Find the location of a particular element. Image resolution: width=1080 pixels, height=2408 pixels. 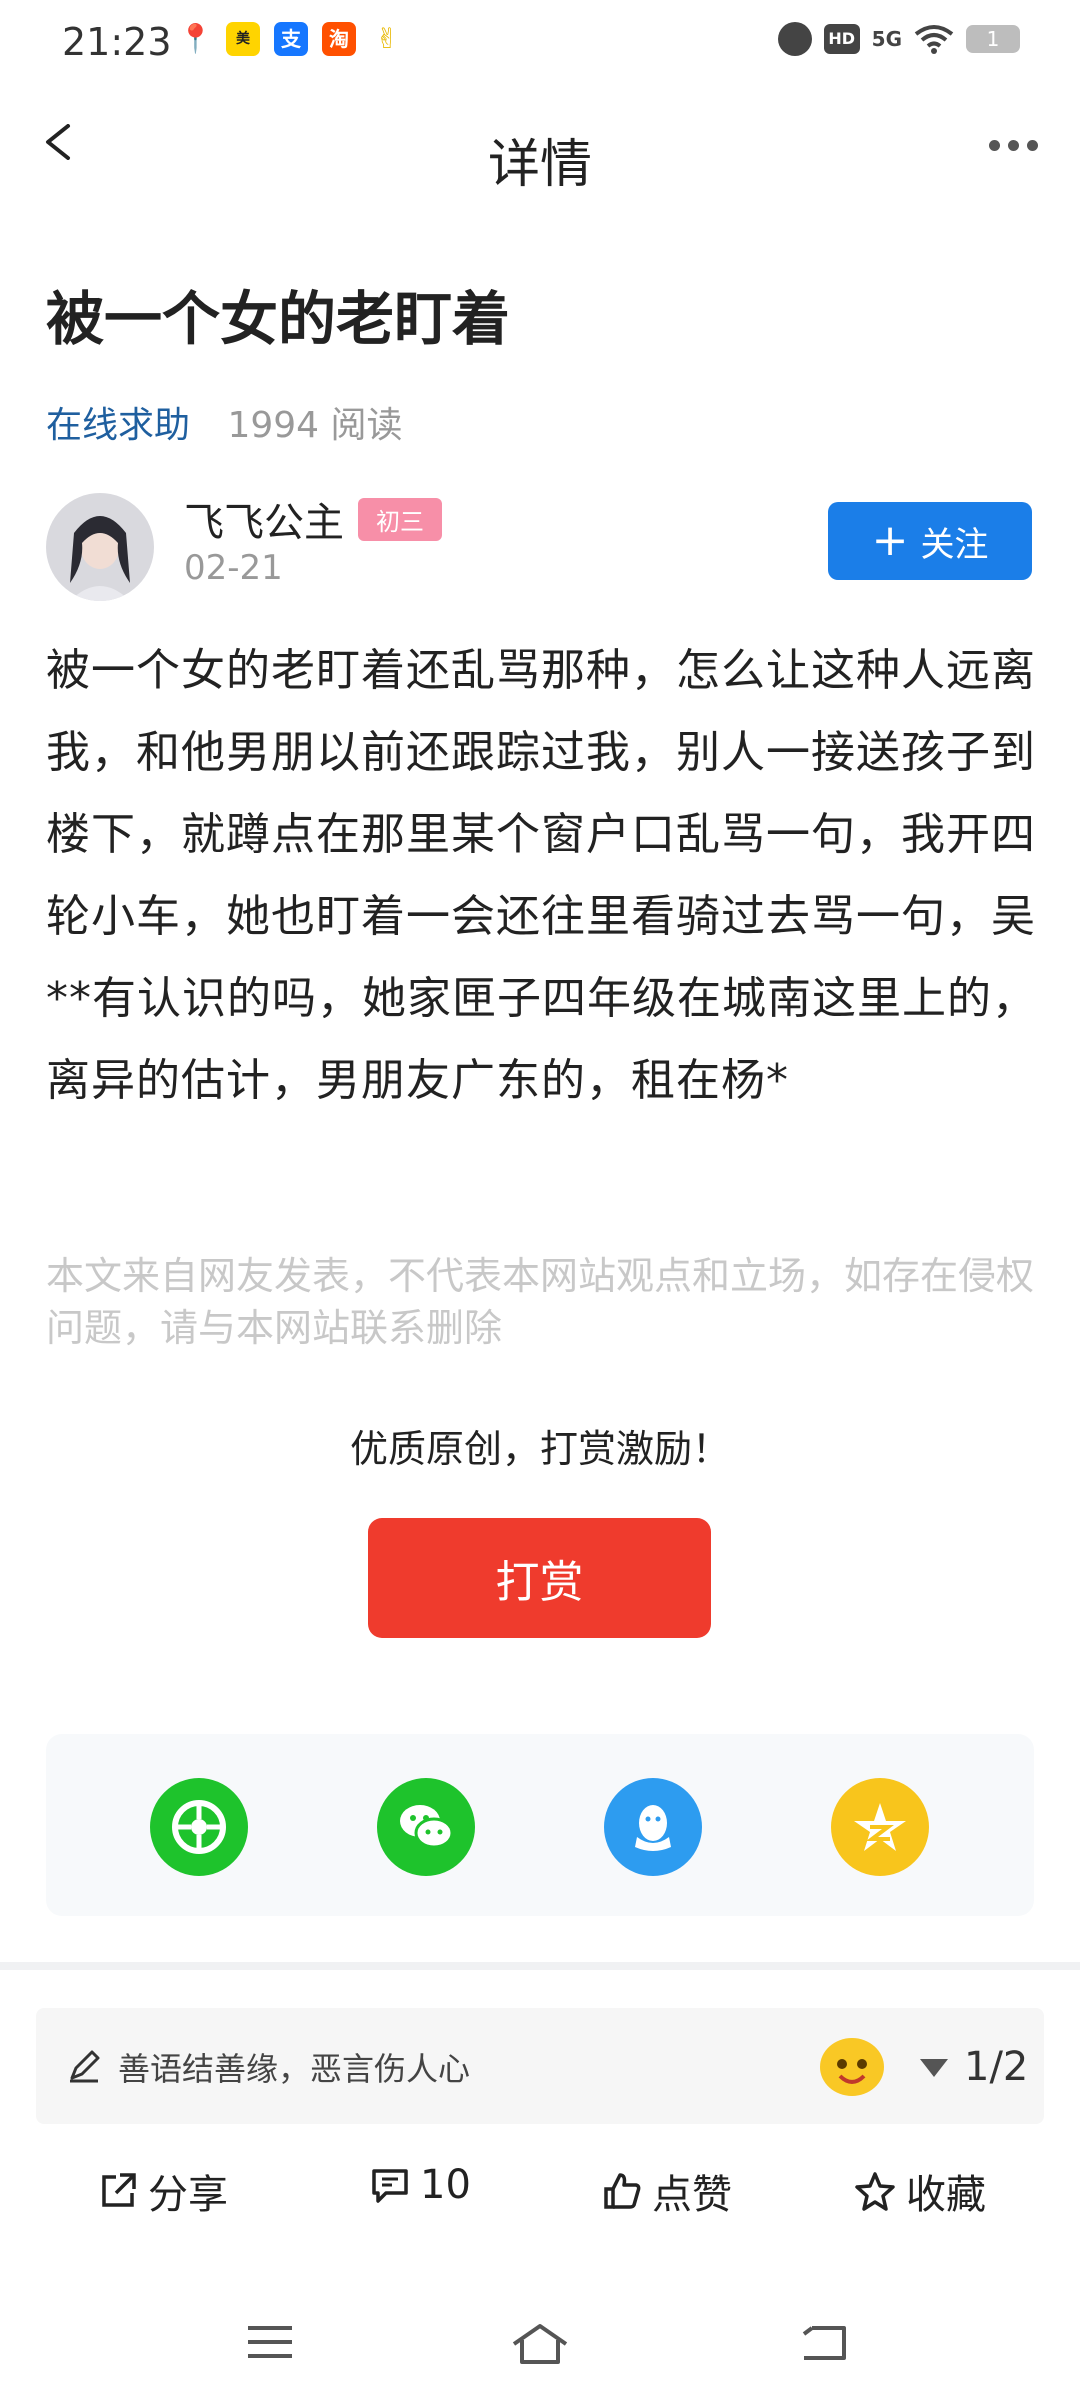

qzone-icon is located at coordinates (880, 1827).